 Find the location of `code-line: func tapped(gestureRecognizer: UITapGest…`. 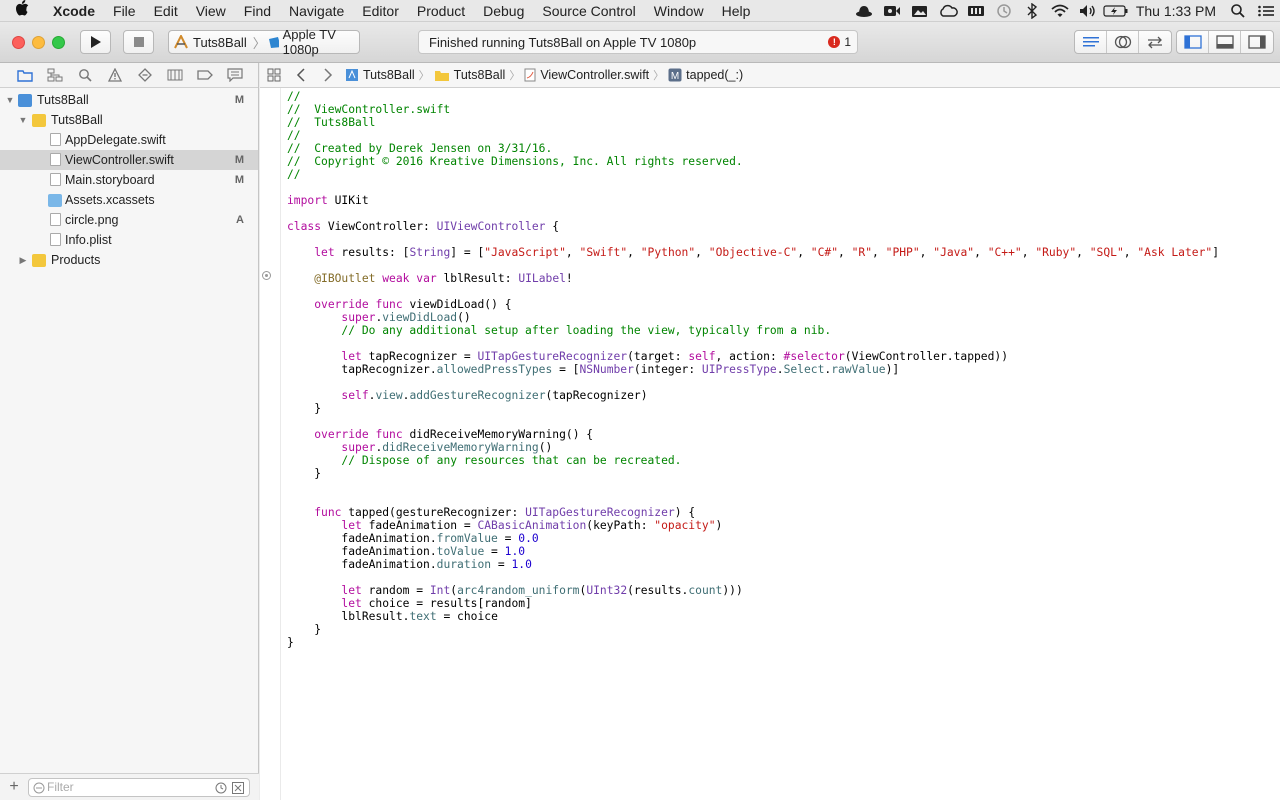

code-line: func tapped(gestureRecognizer: UITapGest… is located at coordinates (753, 512).